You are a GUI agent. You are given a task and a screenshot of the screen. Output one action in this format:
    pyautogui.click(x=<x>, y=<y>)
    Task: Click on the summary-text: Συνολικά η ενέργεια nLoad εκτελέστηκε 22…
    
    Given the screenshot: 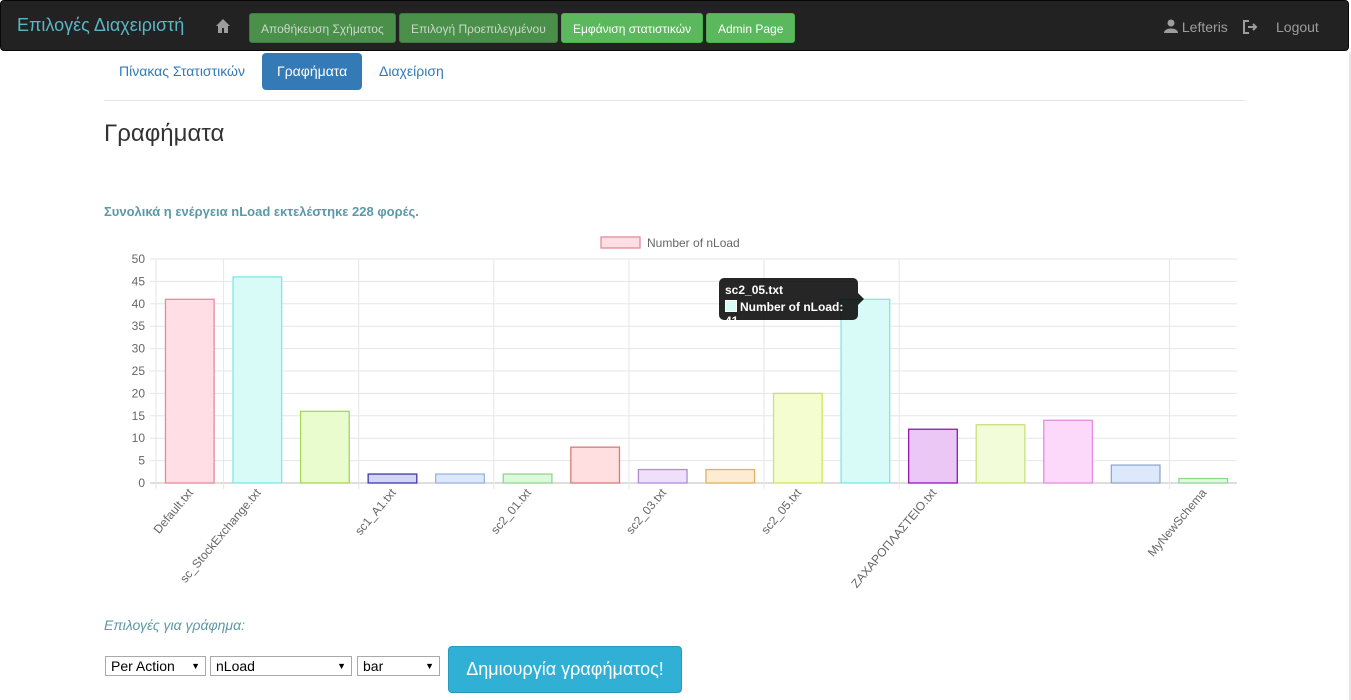 What is the action you would take?
    pyautogui.click(x=261, y=211)
    